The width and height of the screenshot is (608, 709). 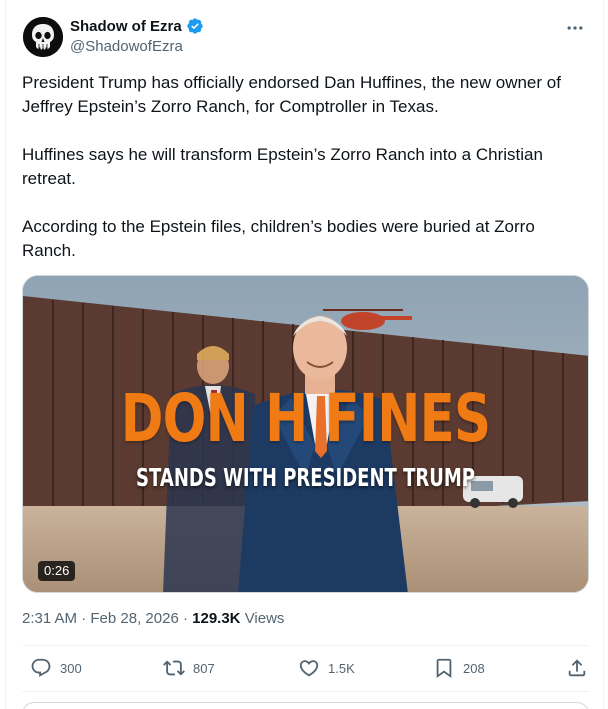 What do you see at coordinates (195, 26) in the screenshot?
I see `verified-badge-icon` at bounding box center [195, 26].